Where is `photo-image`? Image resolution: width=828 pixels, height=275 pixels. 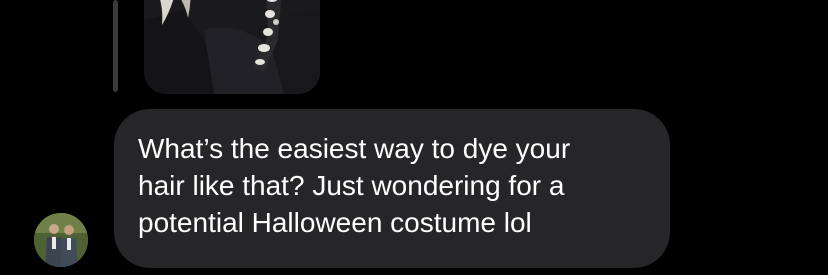 photo-image is located at coordinates (232, 47).